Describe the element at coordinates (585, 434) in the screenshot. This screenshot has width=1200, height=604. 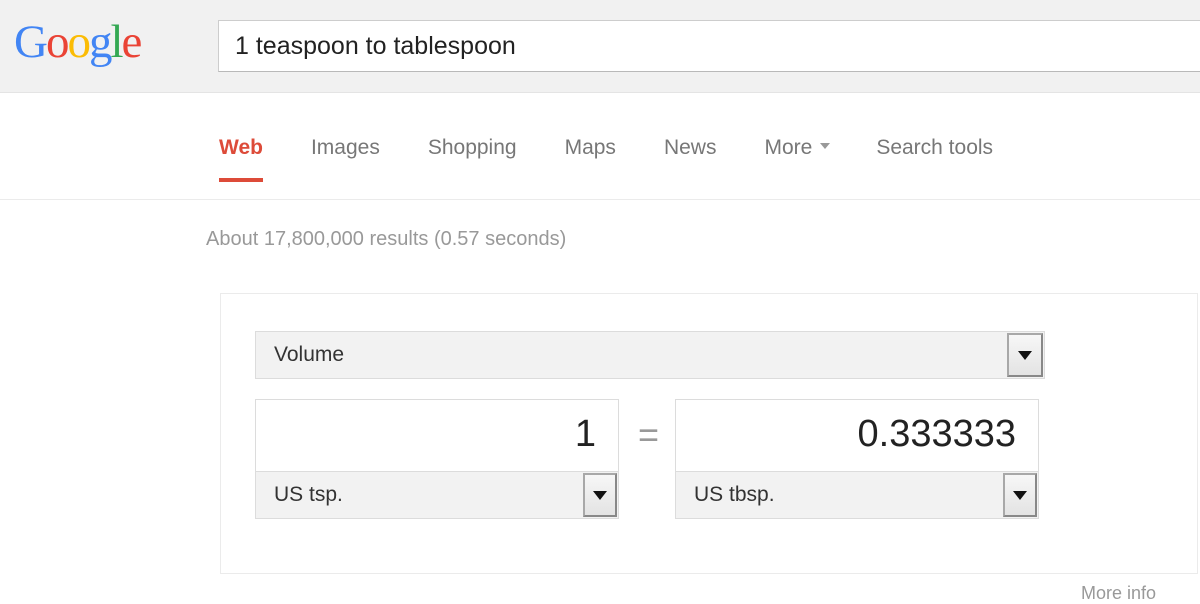
I see `source-value-text: 1` at that location.